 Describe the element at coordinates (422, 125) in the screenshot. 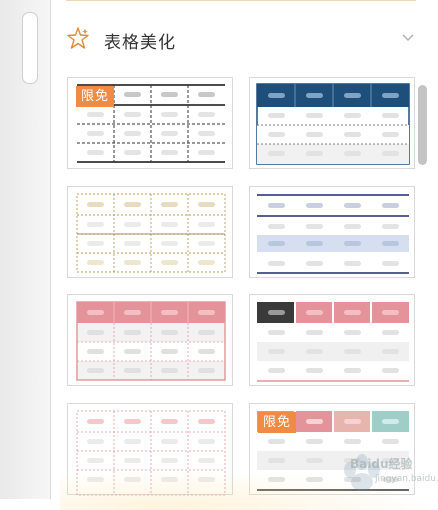

I see `right-scrollbar-thumb` at that location.